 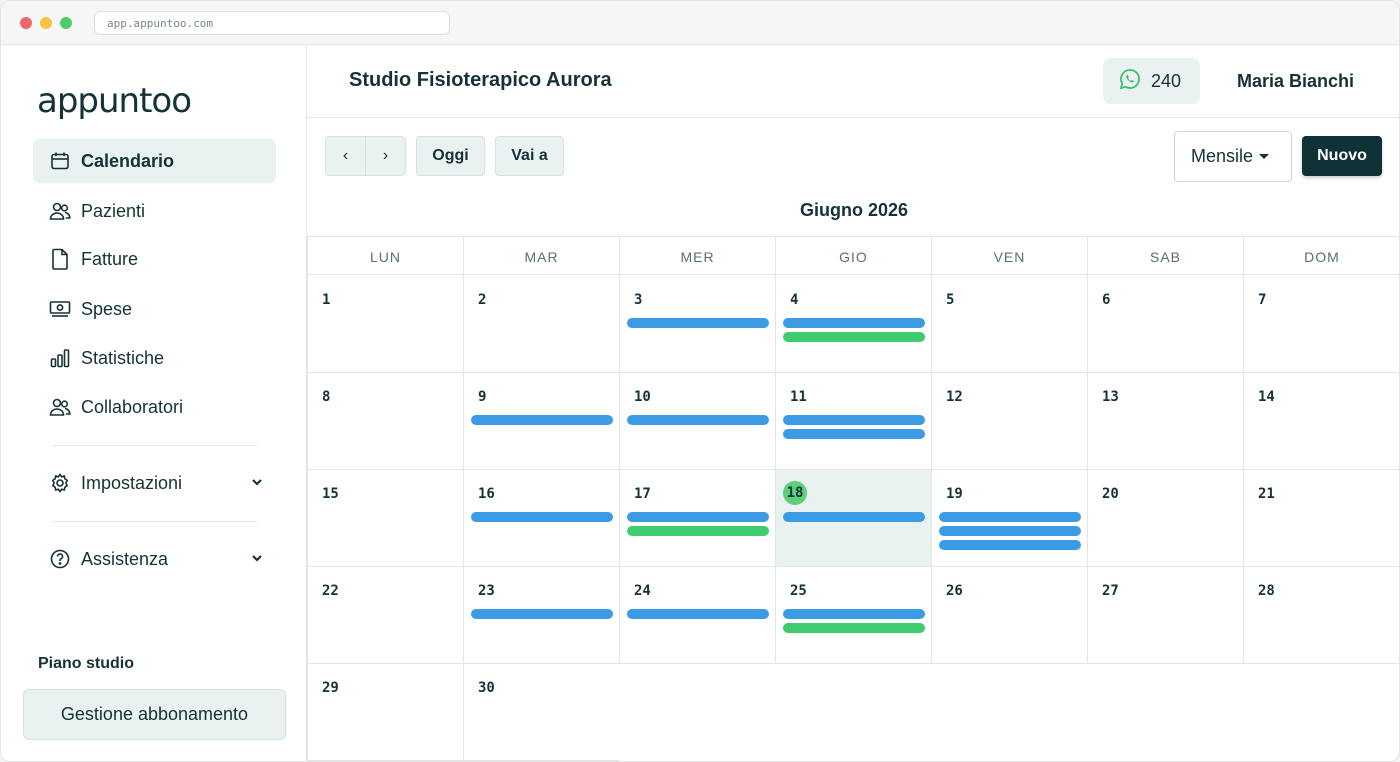 I want to click on whatsapp-icon, so click(x=1130, y=81).